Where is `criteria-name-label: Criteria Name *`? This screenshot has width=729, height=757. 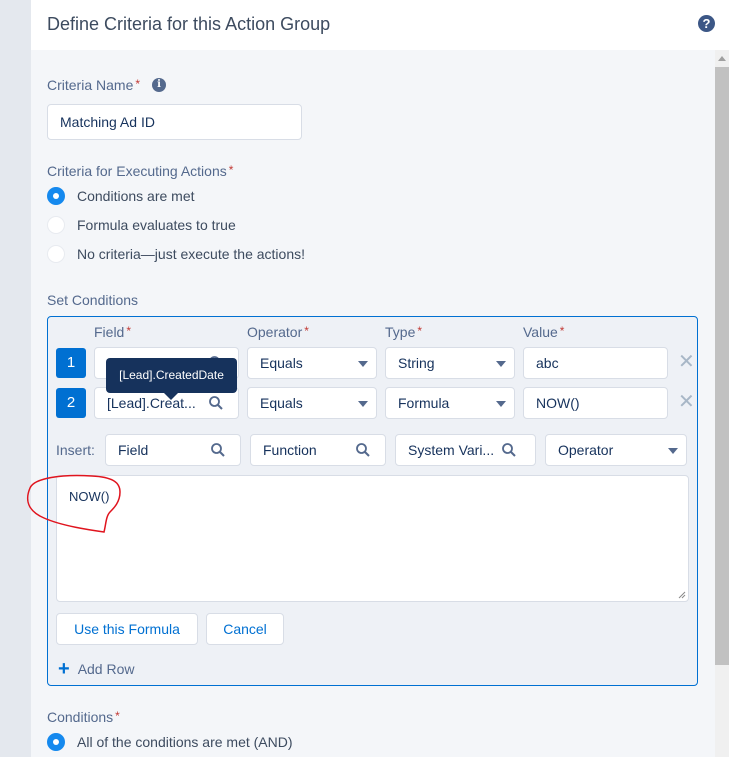 criteria-name-label: Criteria Name * is located at coordinates (93, 85).